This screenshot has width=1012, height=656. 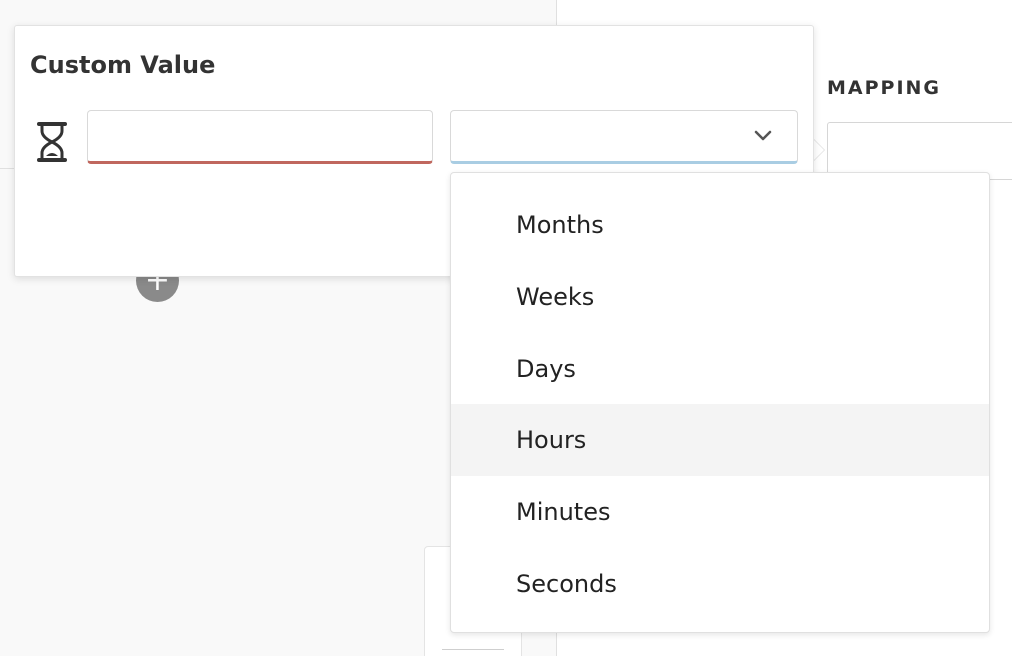 What do you see at coordinates (720, 369) in the screenshot?
I see `unit-option-days: Days` at bounding box center [720, 369].